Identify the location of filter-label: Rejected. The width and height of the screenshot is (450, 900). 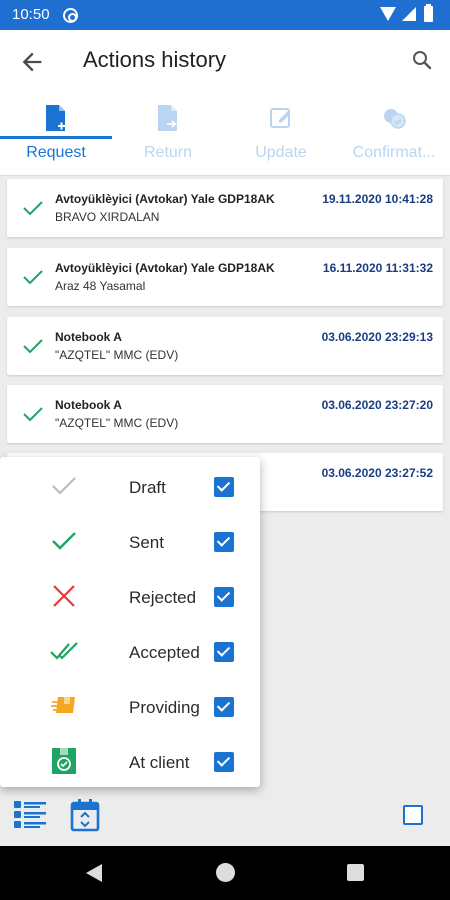
(163, 597).